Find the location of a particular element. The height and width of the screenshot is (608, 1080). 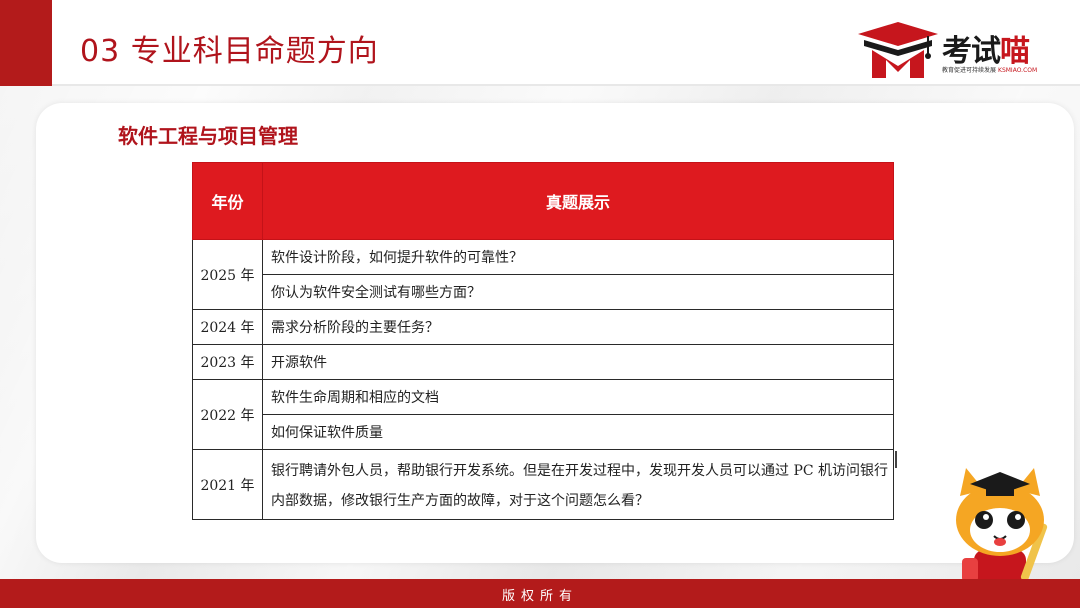

year-cell: 2022 年 is located at coordinates (227, 414).